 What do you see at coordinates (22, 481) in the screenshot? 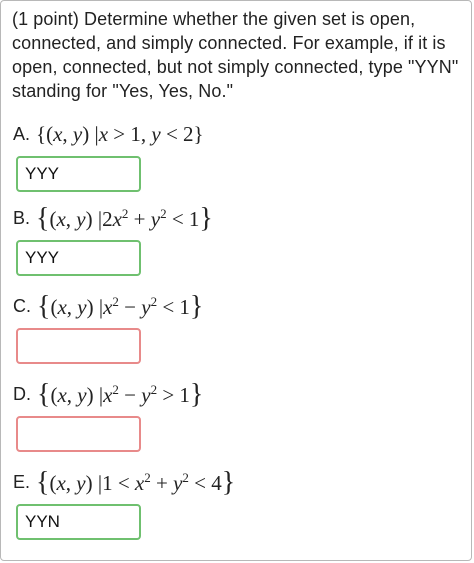
I see `question-letter: E.` at bounding box center [22, 481].